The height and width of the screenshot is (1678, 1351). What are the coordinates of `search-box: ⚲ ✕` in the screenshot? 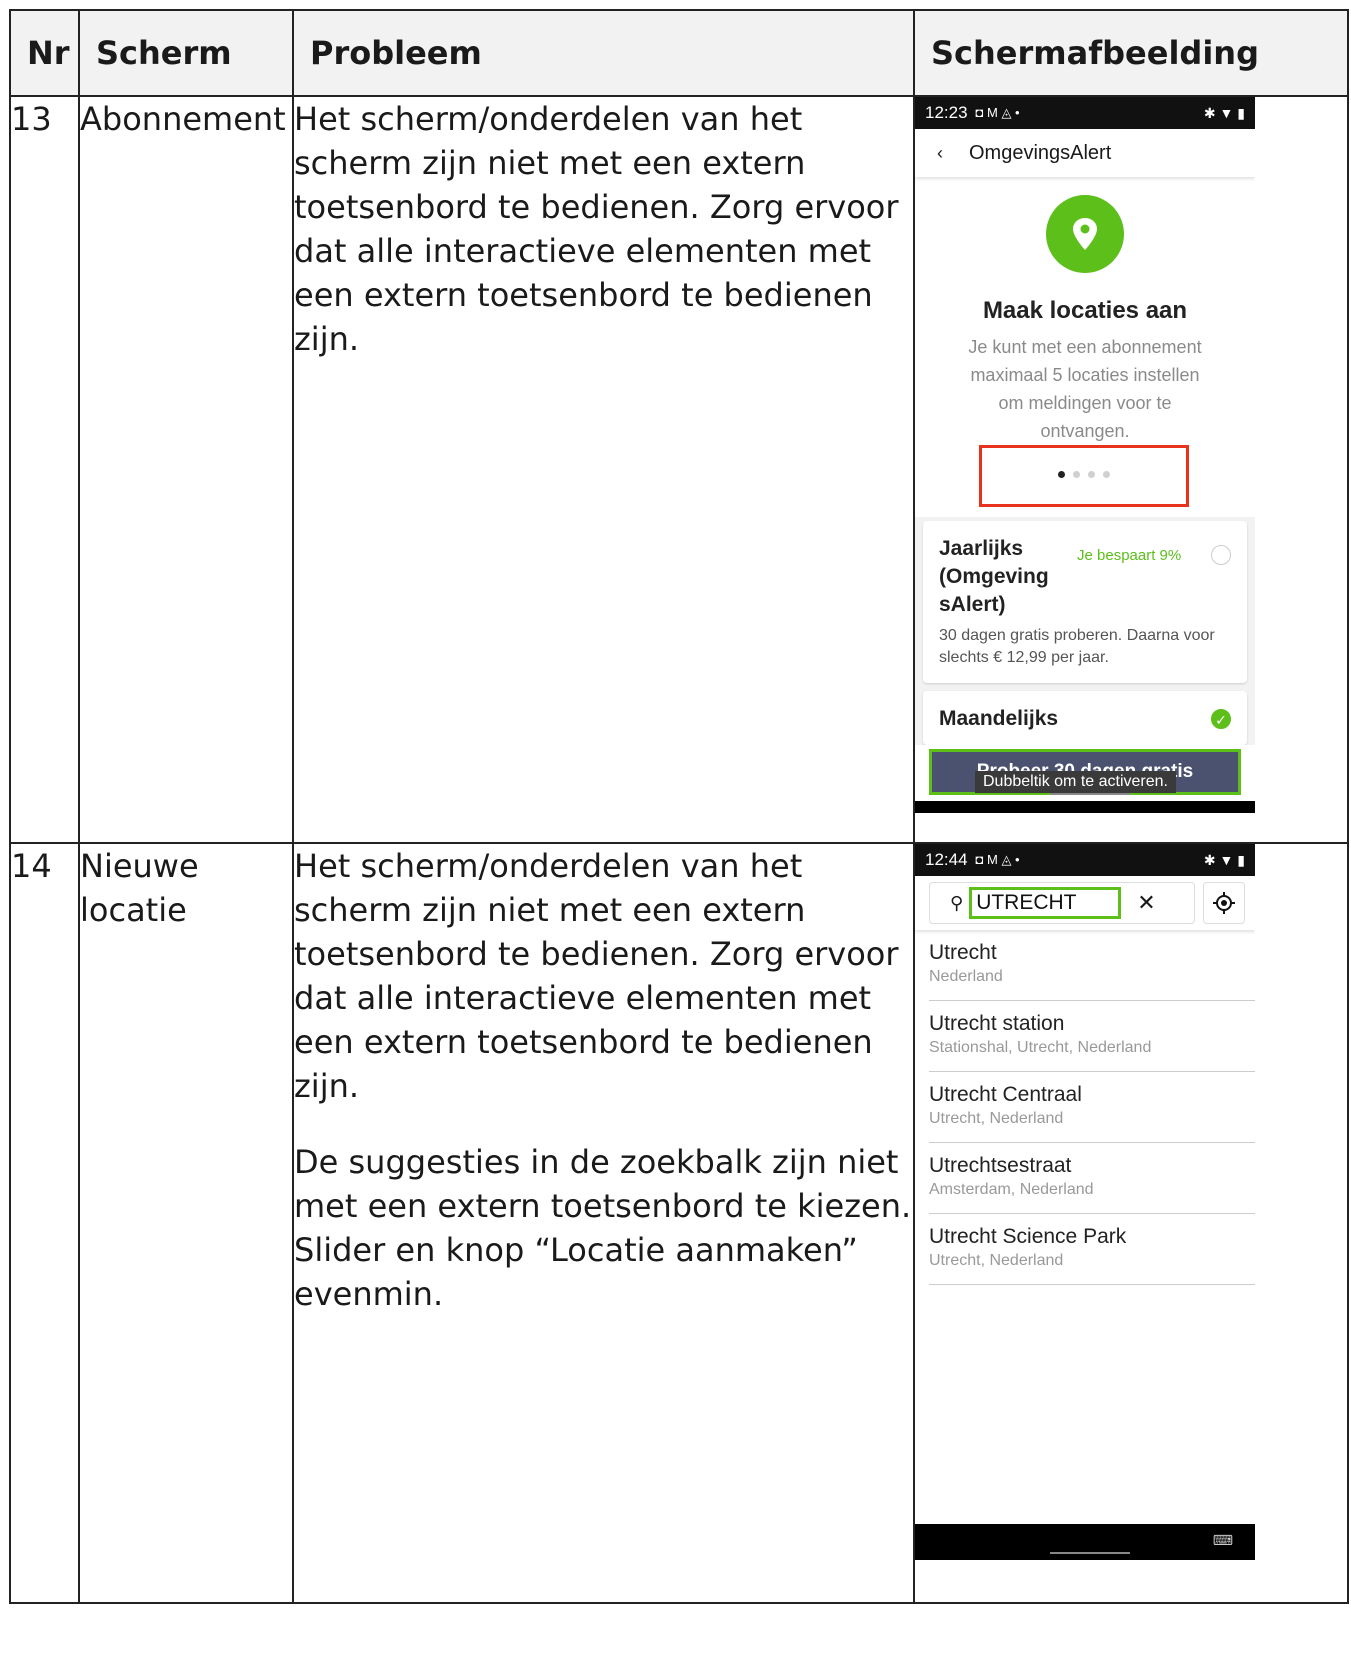 It's located at (1062, 903).